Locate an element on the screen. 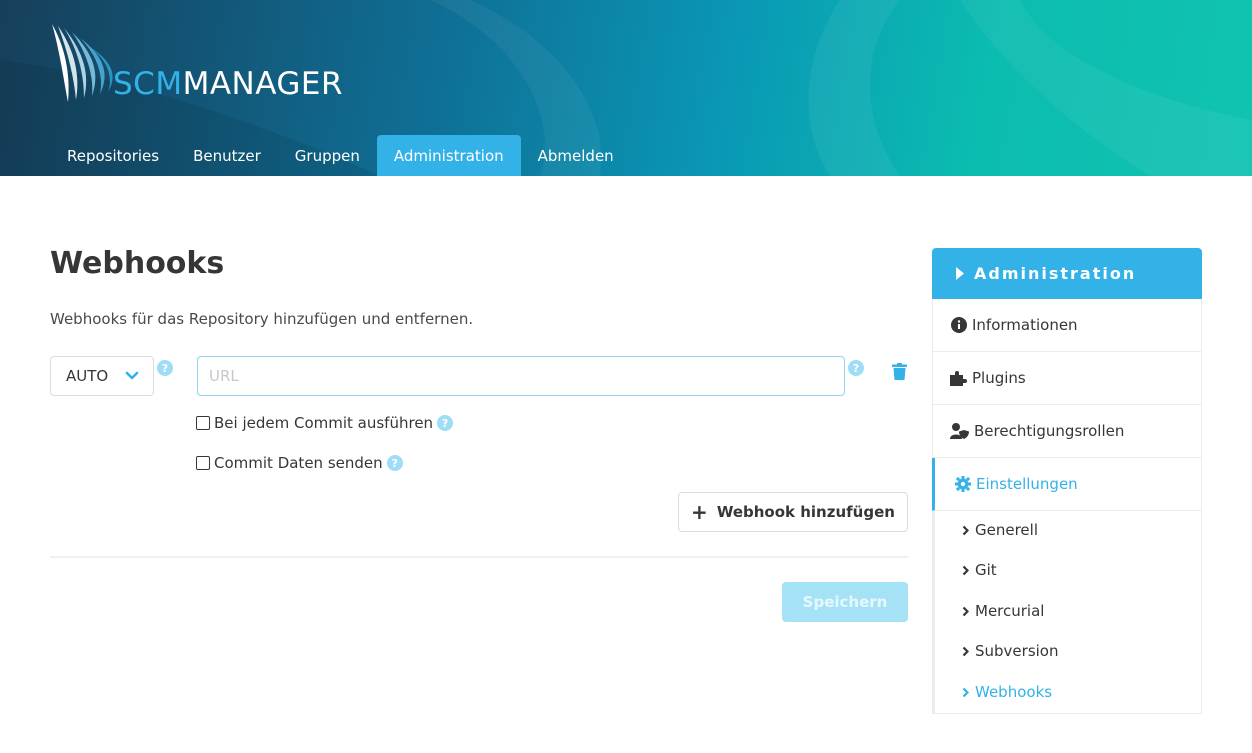 The height and width of the screenshot is (753, 1252). divider is located at coordinates (479, 557).